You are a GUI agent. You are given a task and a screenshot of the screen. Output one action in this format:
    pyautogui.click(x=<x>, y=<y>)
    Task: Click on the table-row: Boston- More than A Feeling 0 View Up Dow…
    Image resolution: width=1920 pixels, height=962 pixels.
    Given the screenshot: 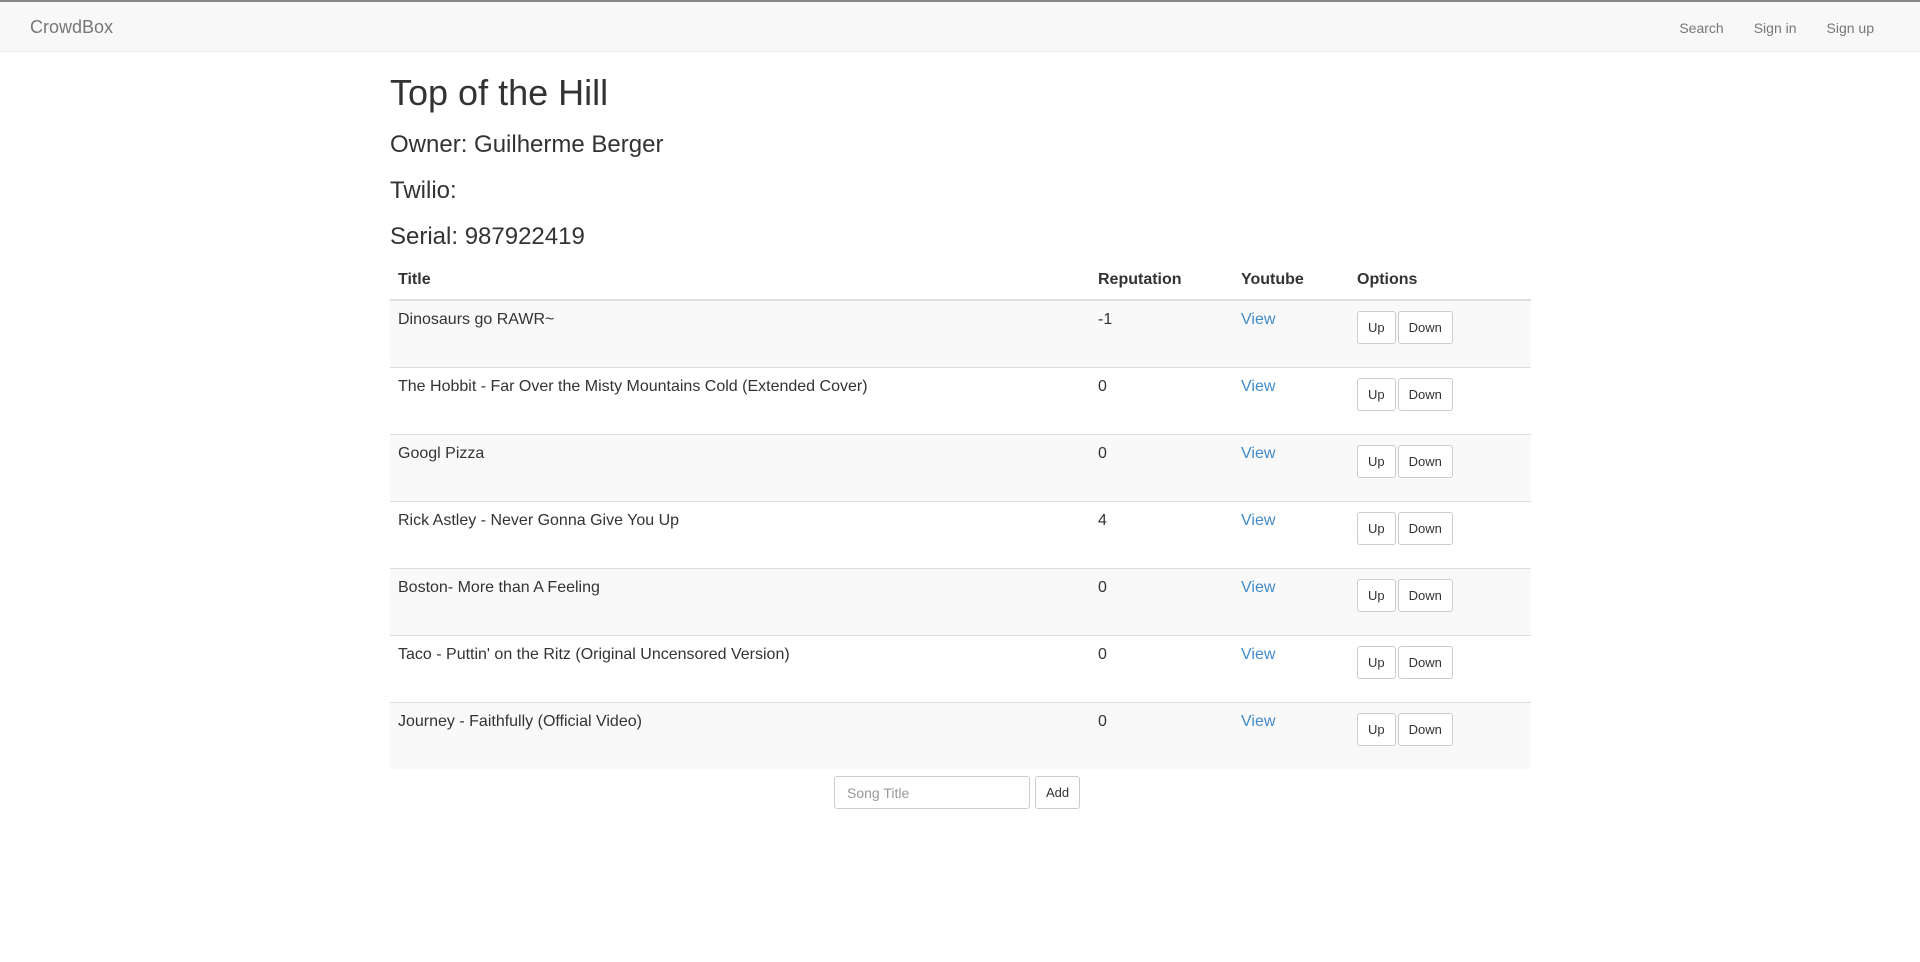 What is the action you would take?
    pyautogui.click(x=960, y=601)
    